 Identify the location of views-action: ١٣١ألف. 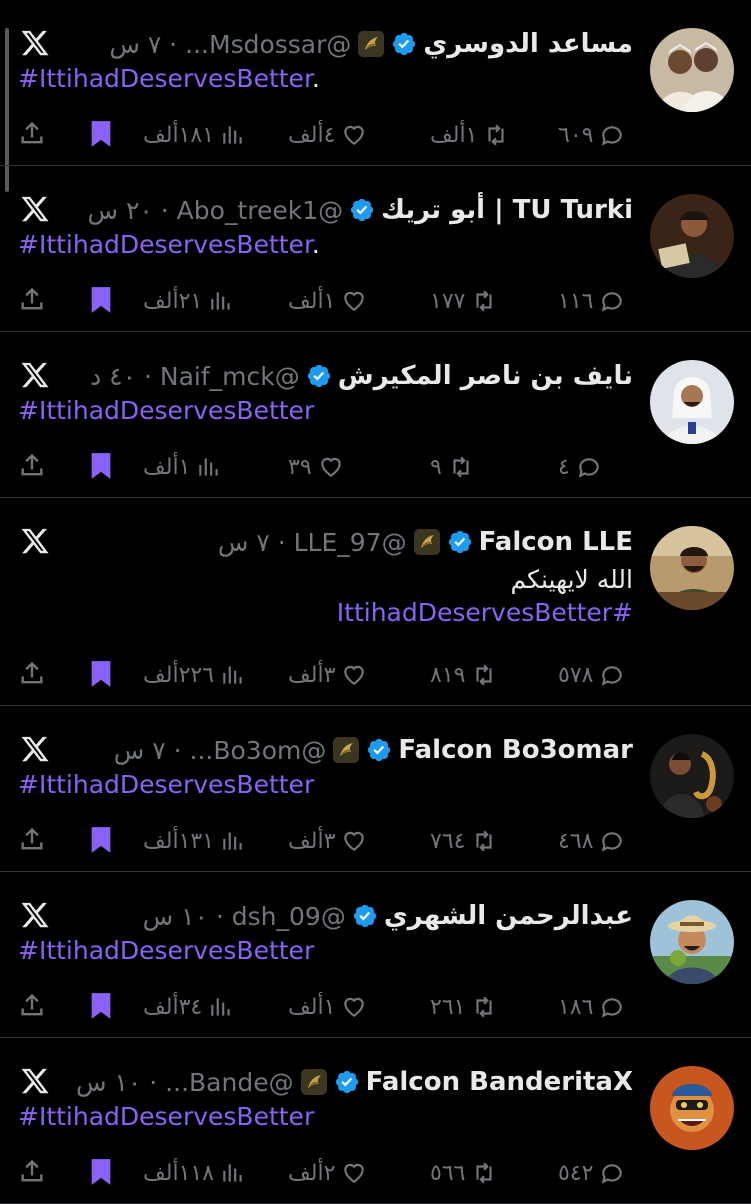
(194, 841).